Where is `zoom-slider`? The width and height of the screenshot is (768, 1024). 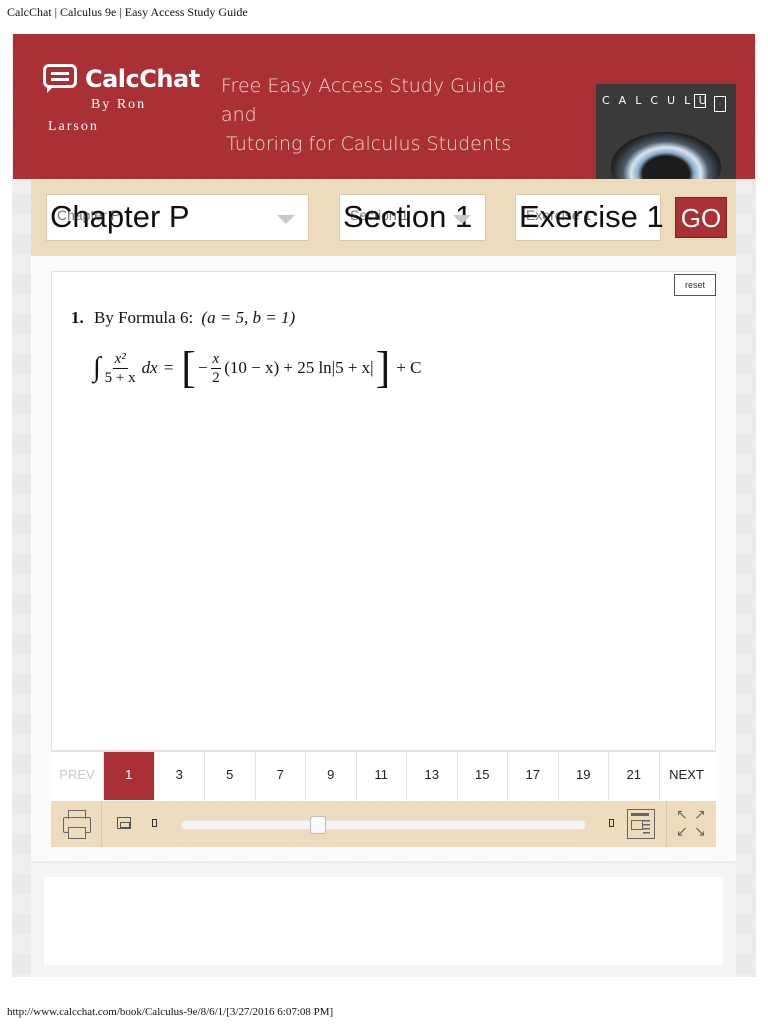
zoom-slider is located at coordinates (383, 825).